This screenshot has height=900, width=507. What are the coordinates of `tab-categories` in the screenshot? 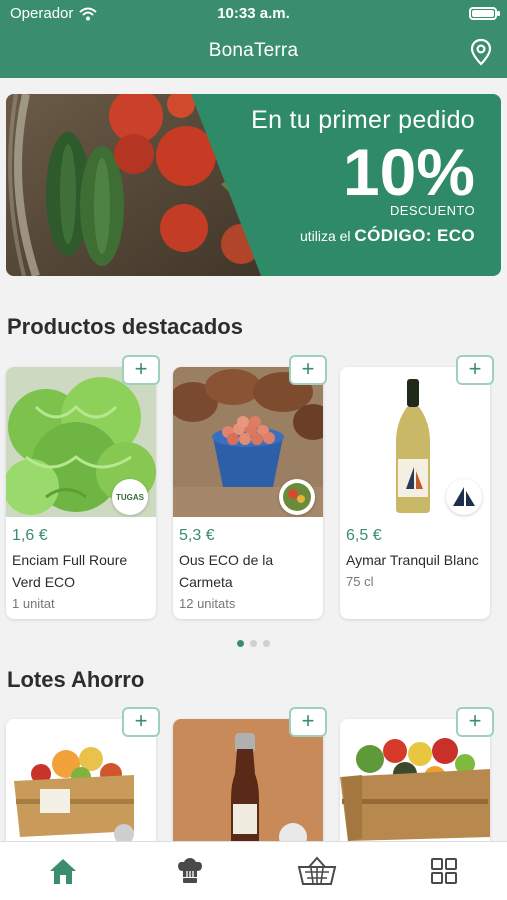 It's located at (443, 871).